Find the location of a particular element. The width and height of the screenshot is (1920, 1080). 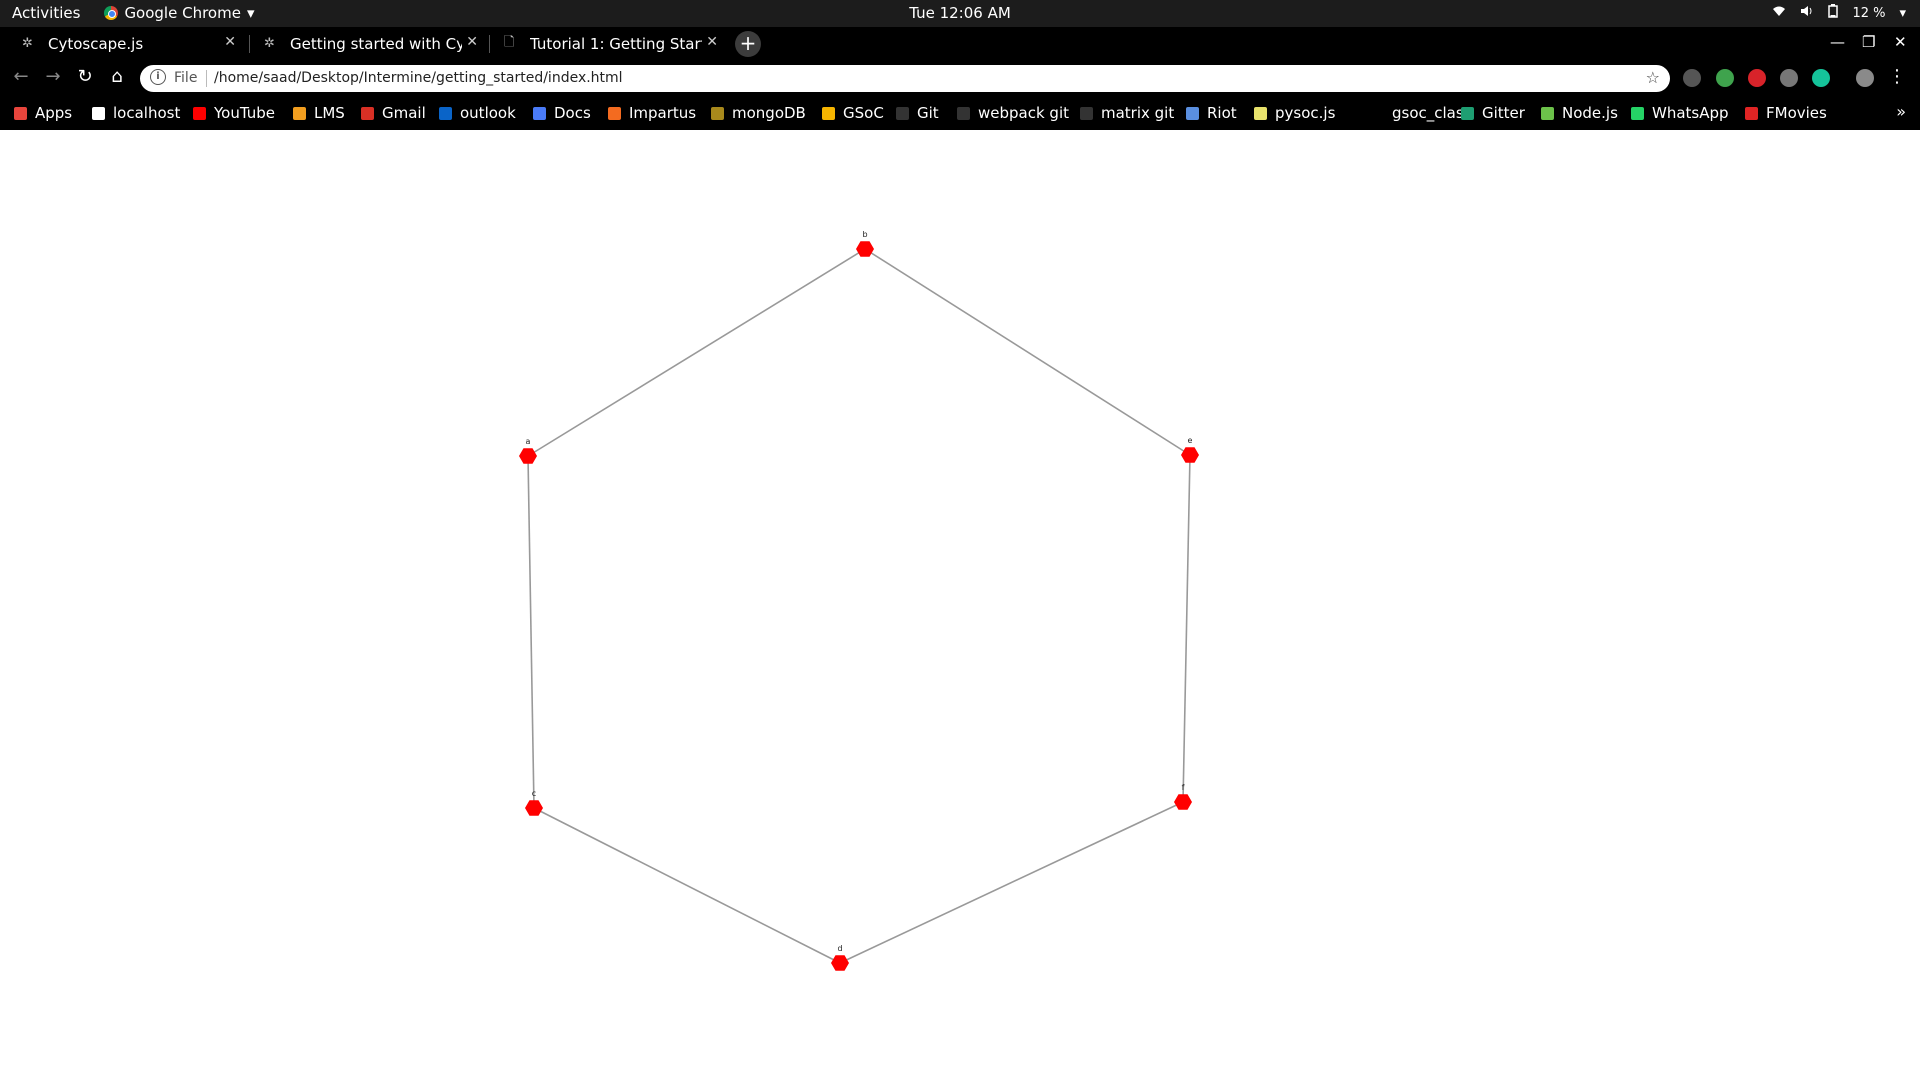

bookmark-label: gsoc_class is located at coordinates (1432, 113).